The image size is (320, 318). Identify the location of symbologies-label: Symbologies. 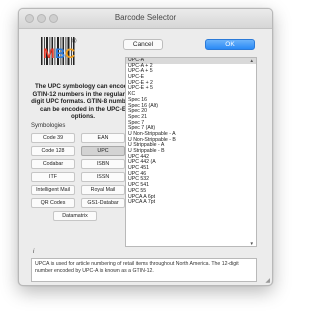
(48, 126).